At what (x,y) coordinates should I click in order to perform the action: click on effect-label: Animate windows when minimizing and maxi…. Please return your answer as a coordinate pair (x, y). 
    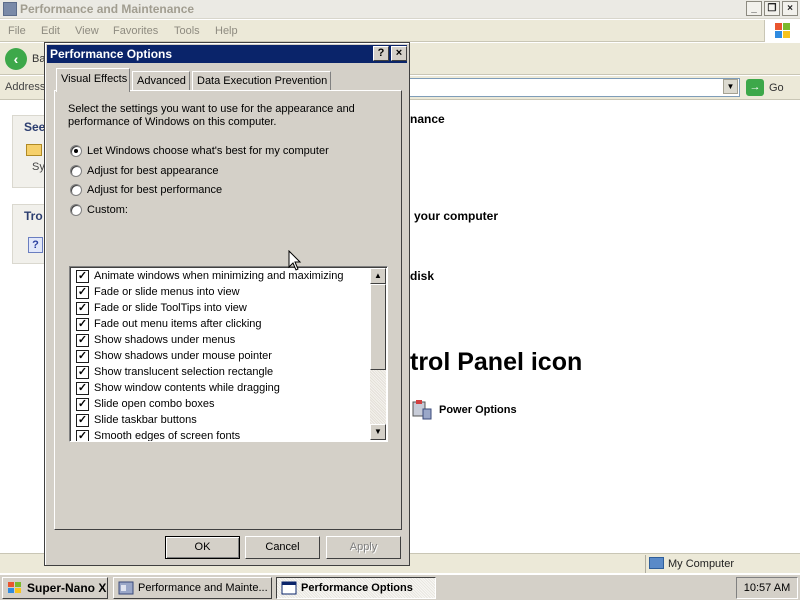
    Looking at the image, I should click on (219, 276).